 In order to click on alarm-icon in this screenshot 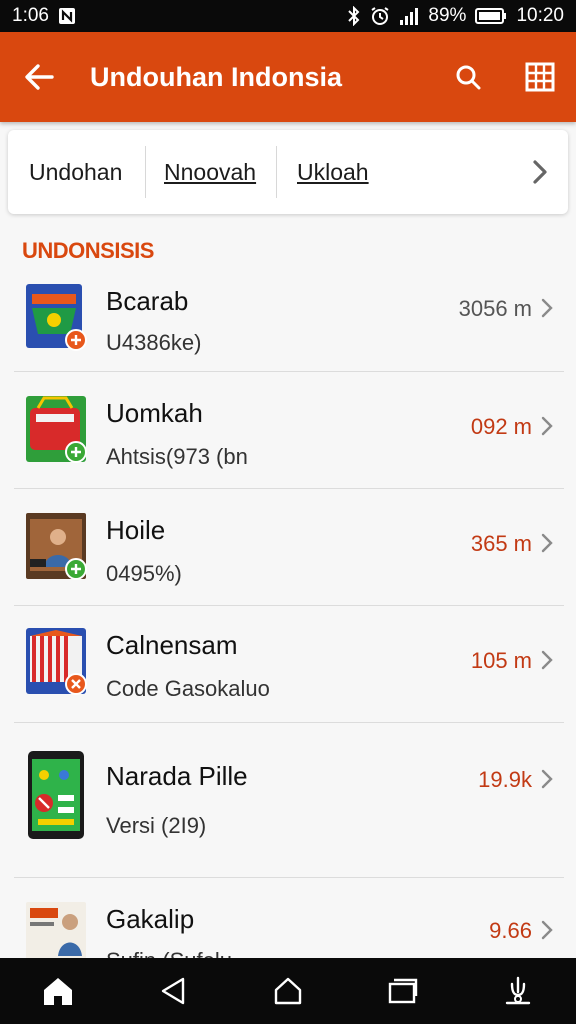, I will do `click(380, 16)`.